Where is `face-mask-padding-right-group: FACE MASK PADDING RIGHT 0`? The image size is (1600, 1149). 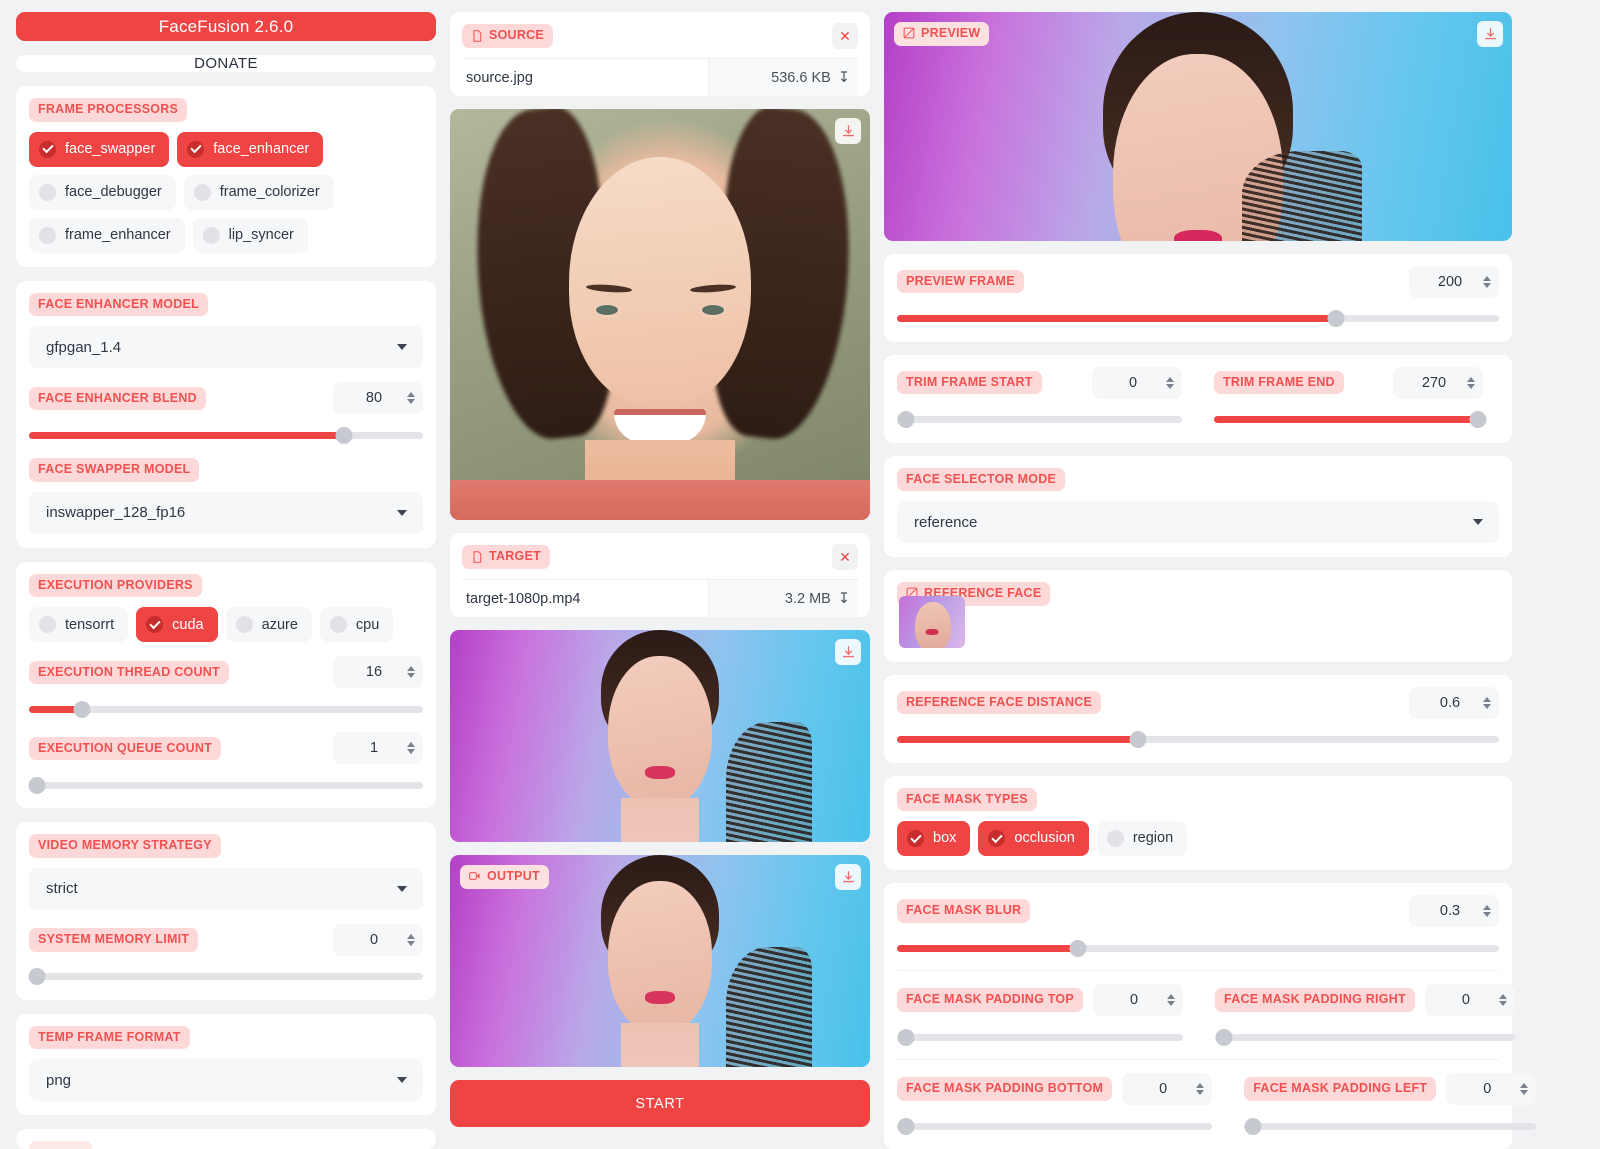
face-mask-padding-right-group: FACE MASK PADDING RIGHT 0 is located at coordinates (1365, 1015).